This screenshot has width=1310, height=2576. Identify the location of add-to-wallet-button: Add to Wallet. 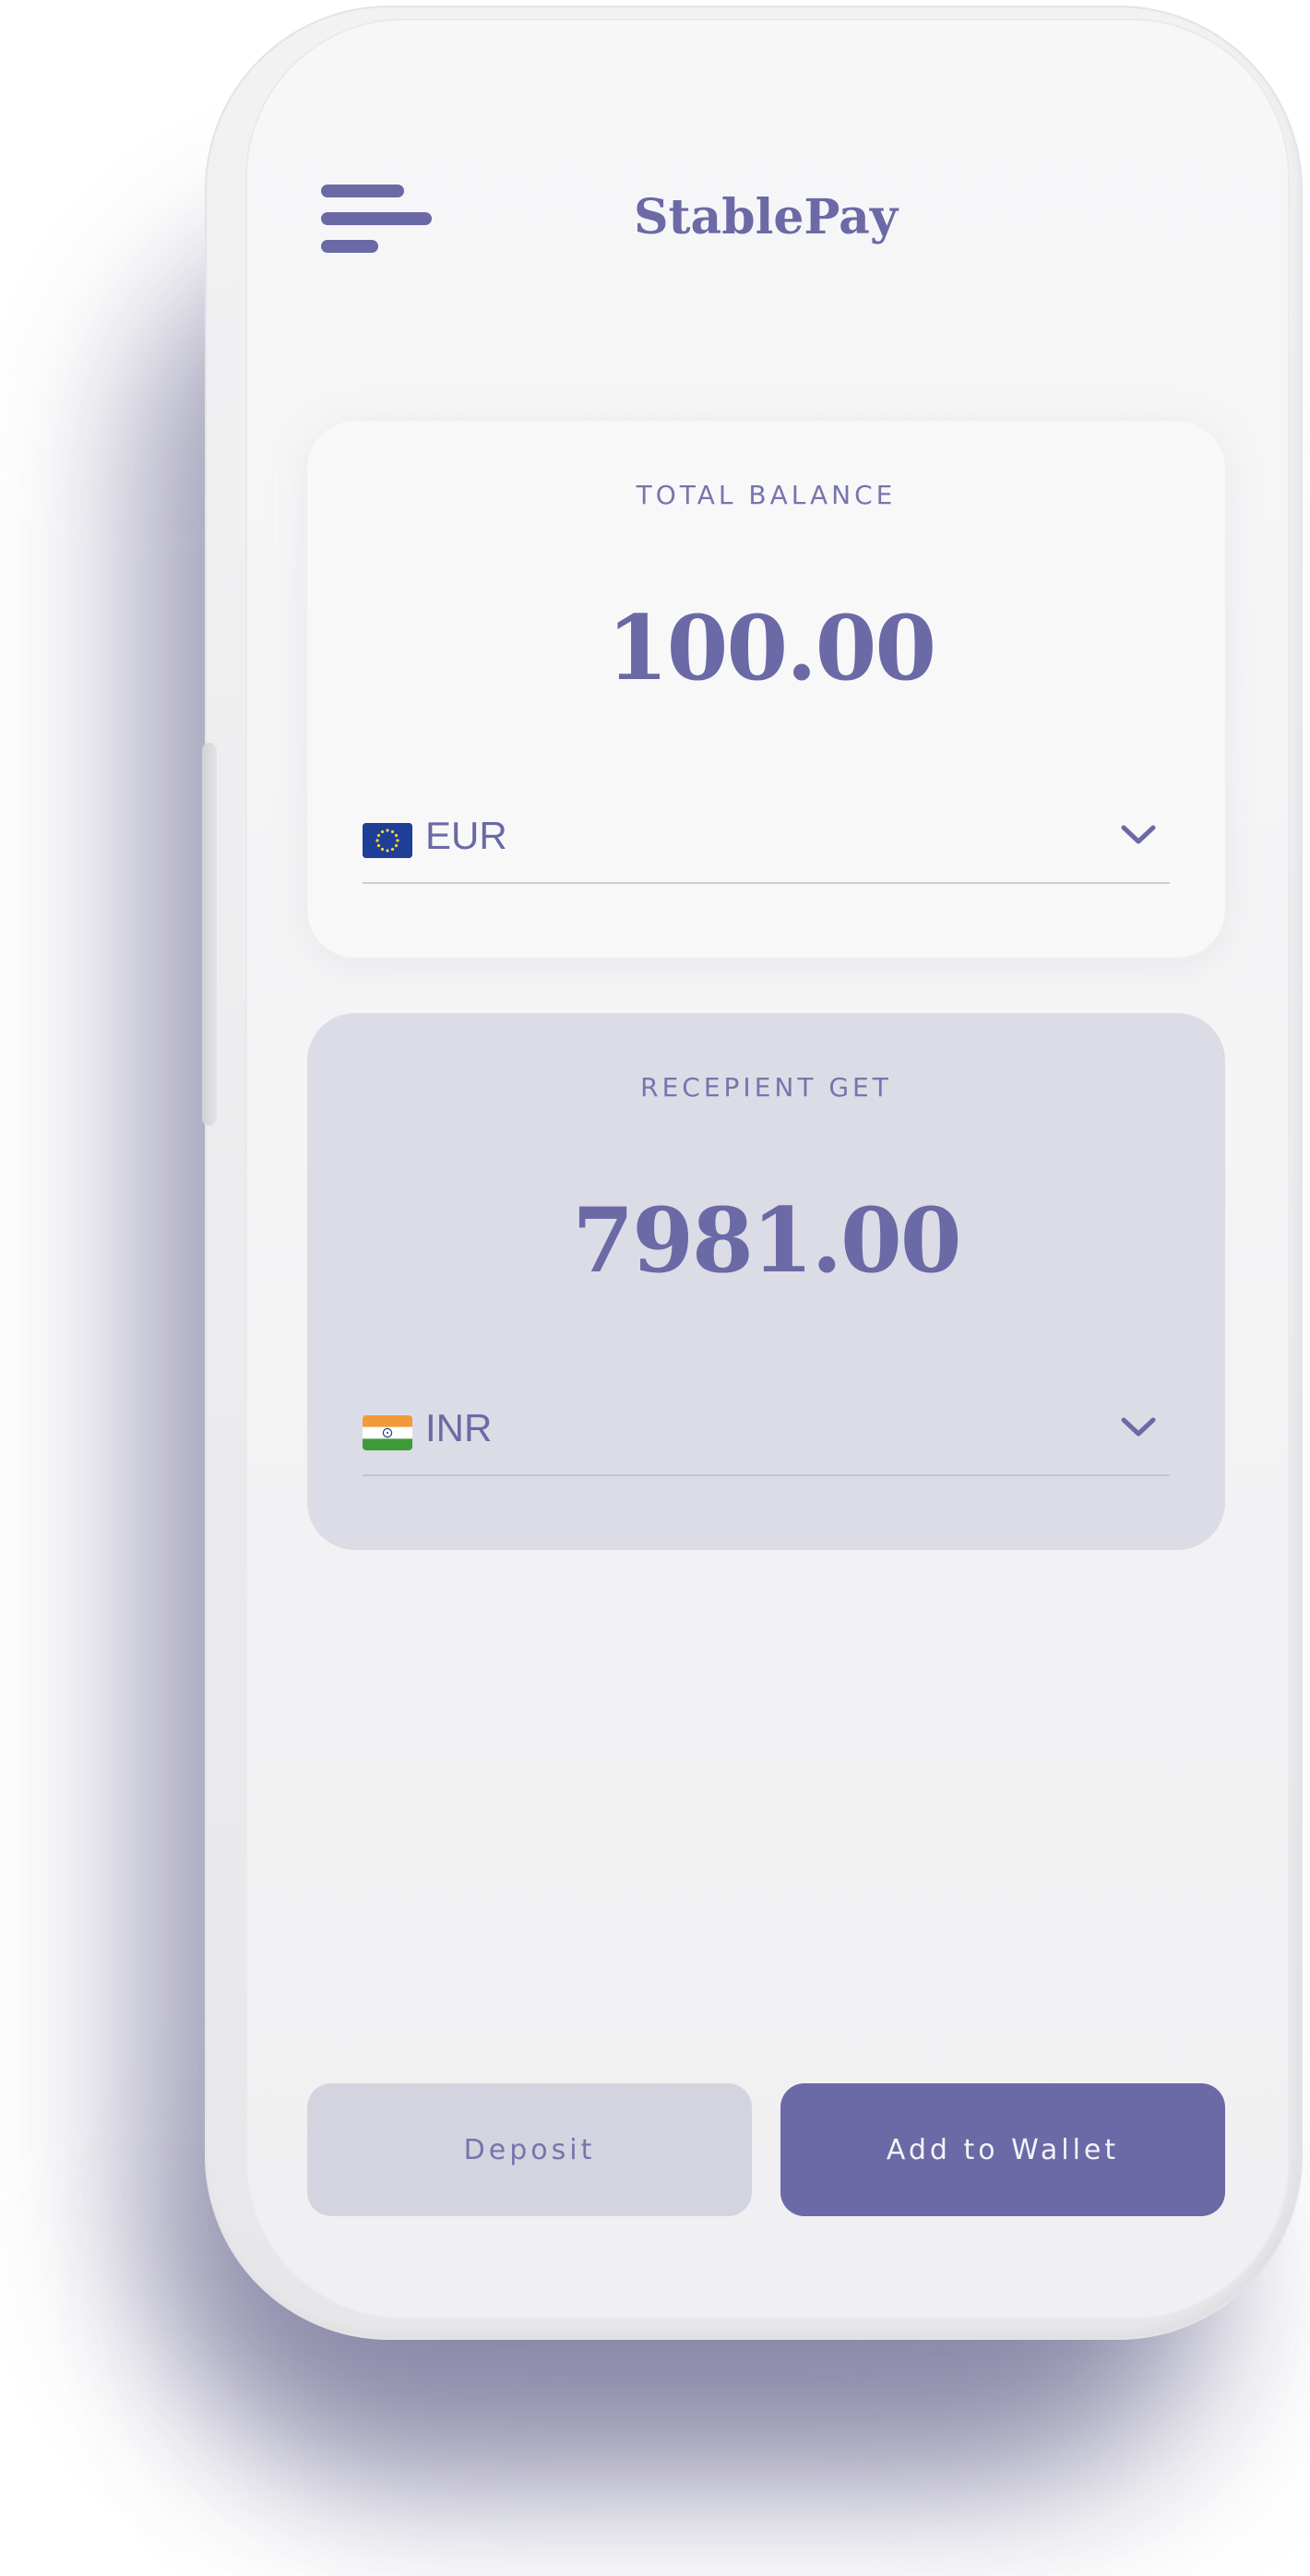
(1002, 2149).